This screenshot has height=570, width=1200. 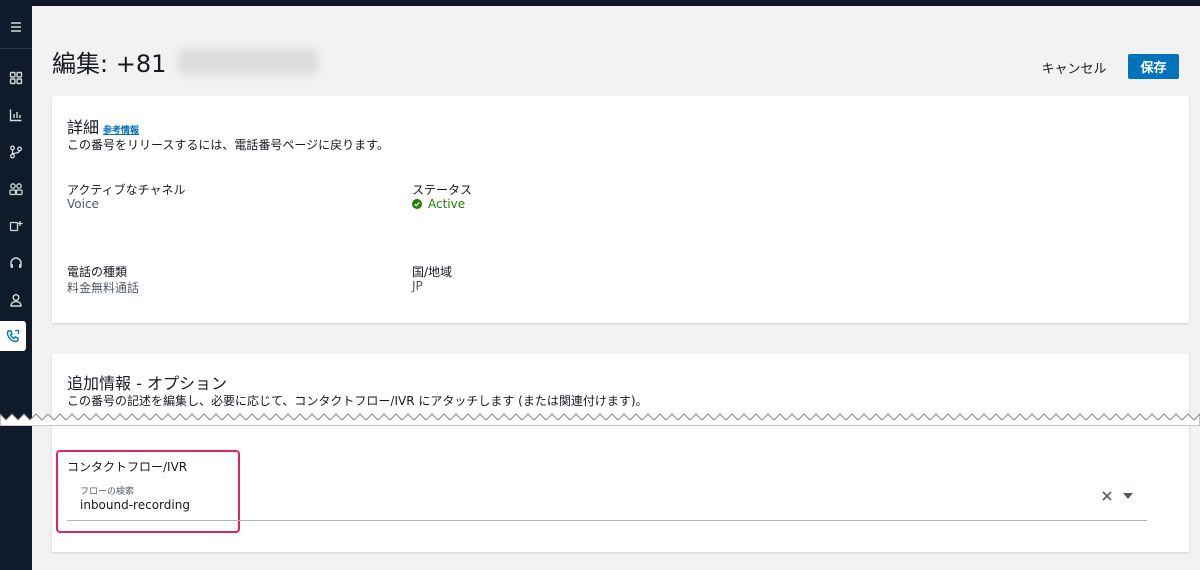 What do you see at coordinates (1128, 496) in the screenshot?
I see `dropdown-caret-icon` at bounding box center [1128, 496].